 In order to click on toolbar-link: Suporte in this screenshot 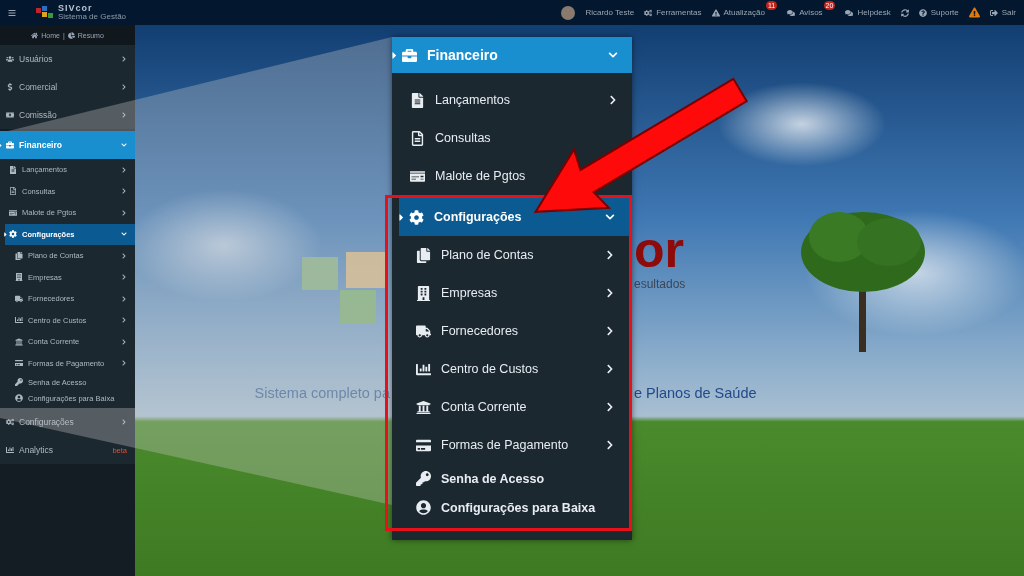, I will do `click(938, 12)`.